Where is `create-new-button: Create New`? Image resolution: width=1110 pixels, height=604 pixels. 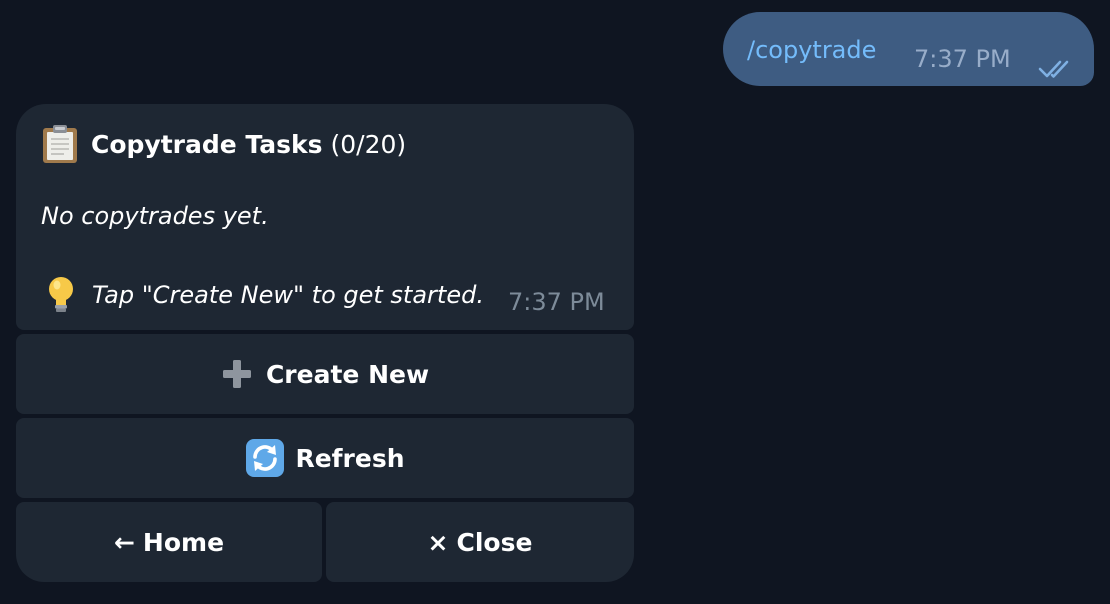 create-new-button: Create New is located at coordinates (325, 374).